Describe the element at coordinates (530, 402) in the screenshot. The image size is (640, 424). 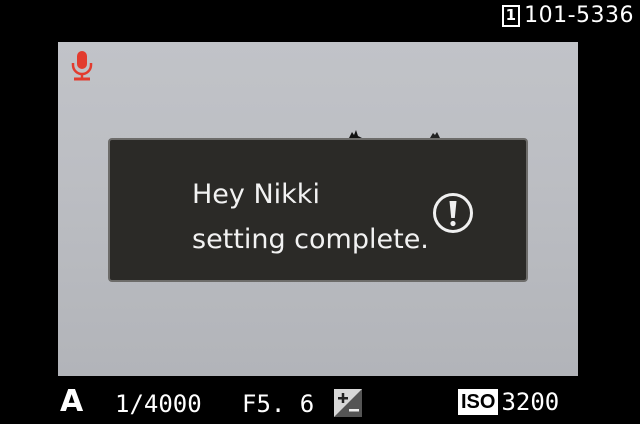
I see `iso-value: 3200` at that location.